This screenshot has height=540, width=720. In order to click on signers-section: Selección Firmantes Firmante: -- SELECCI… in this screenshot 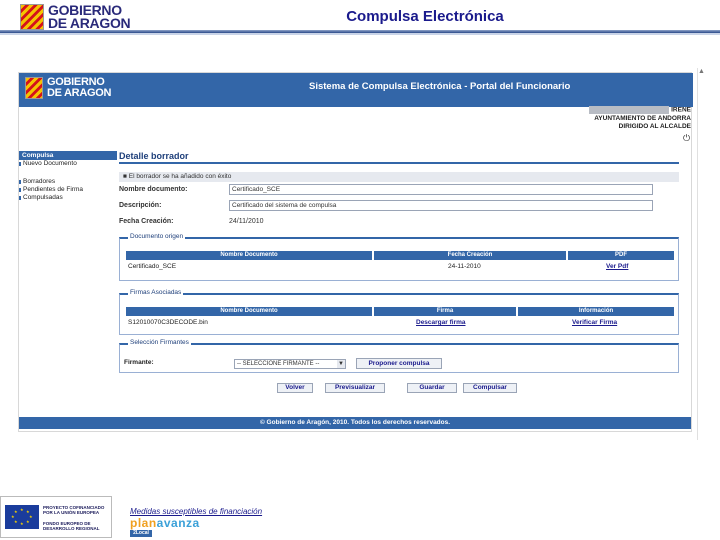, I will do `click(399, 356)`.